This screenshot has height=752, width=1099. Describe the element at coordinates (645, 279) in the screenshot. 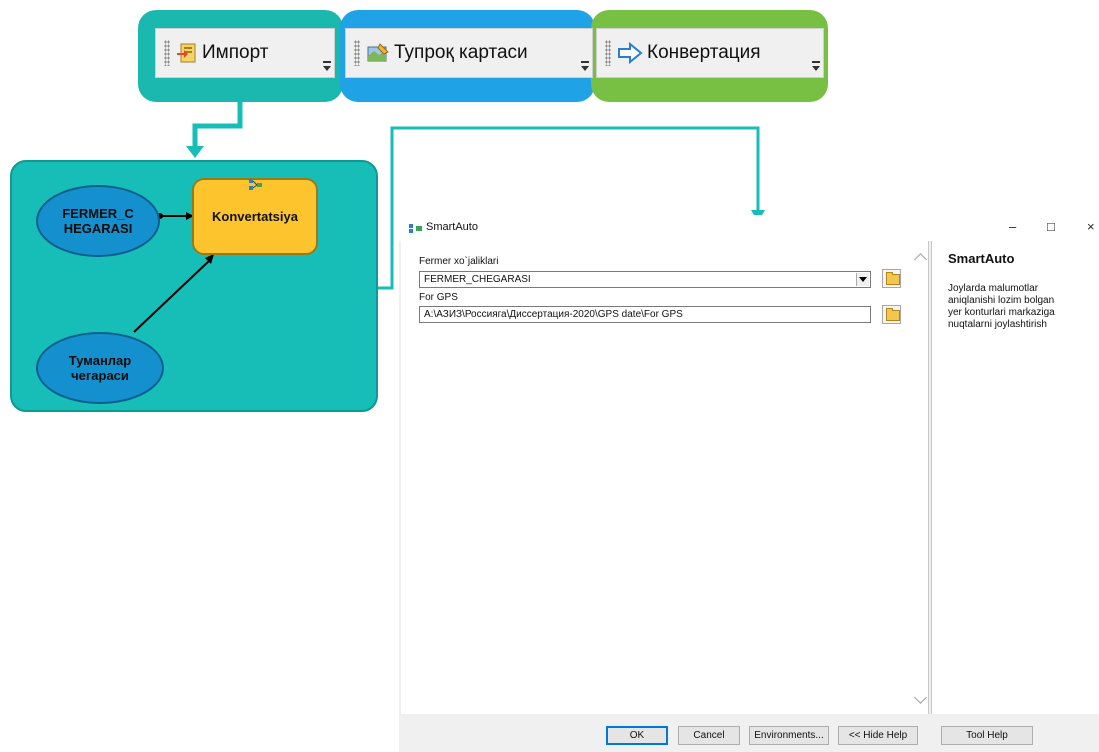

I see `fermer-combo: FERMER_CHEGARASI` at that location.